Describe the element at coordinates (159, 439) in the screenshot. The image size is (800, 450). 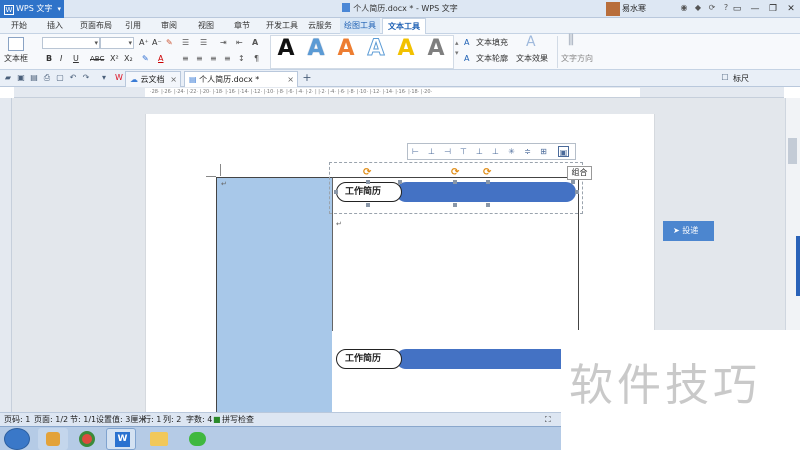
I see `explorer-button` at that location.